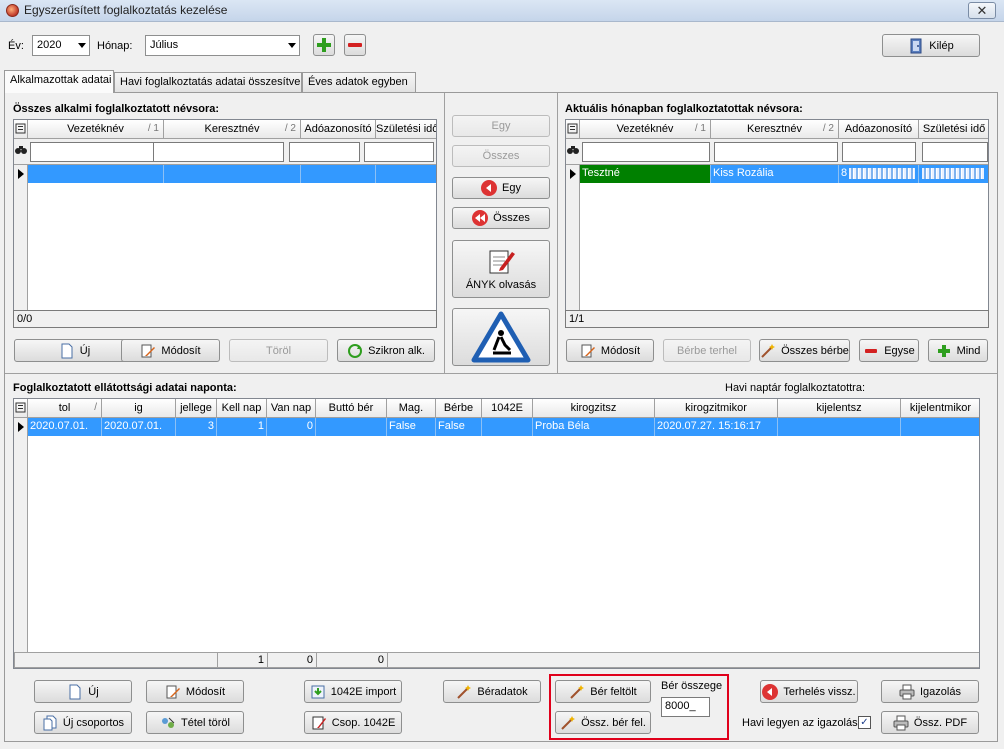 Image resolution: width=1004 pixels, height=749 pixels. I want to click on col-reported-by: kijelentsz, so click(839, 408).